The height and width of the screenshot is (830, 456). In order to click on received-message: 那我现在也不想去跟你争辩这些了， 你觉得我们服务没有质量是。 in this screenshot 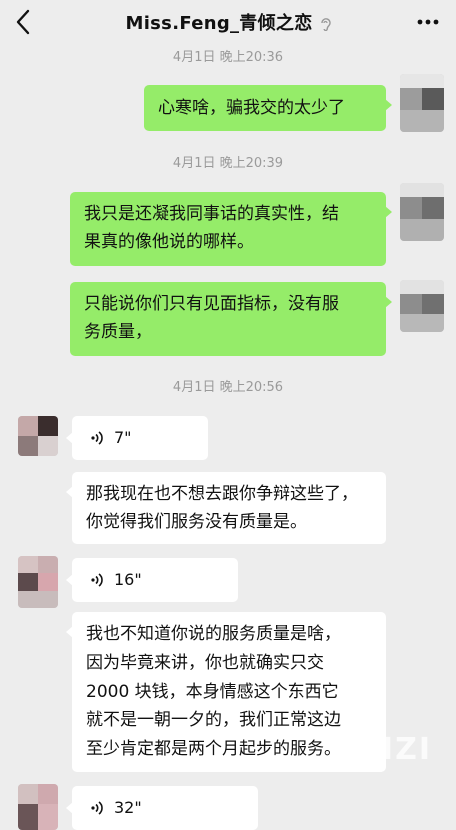, I will do `click(226, 508)`.